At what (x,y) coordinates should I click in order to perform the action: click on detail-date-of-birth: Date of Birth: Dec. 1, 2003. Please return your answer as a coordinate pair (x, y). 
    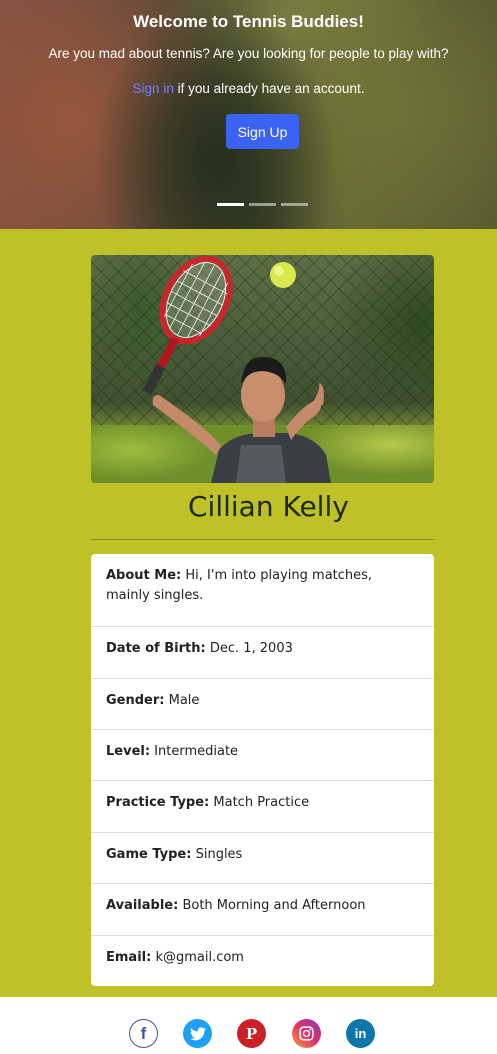
    Looking at the image, I should click on (262, 653).